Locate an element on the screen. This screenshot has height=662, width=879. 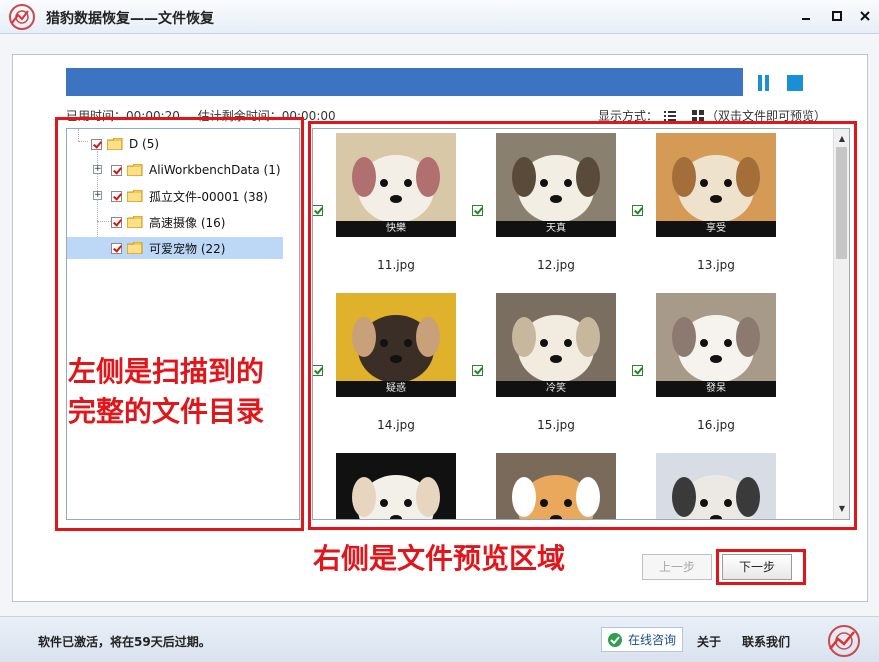
list-view-icon is located at coordinates (670, 116).